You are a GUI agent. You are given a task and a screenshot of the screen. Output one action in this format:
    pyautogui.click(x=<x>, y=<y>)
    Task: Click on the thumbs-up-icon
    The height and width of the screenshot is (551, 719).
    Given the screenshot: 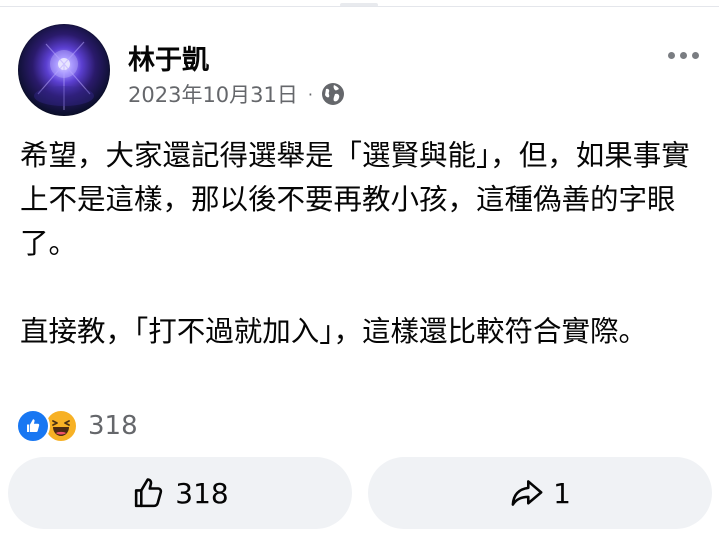 What is the action you would take?
    pyautogui.click(x=149, y=493)
    